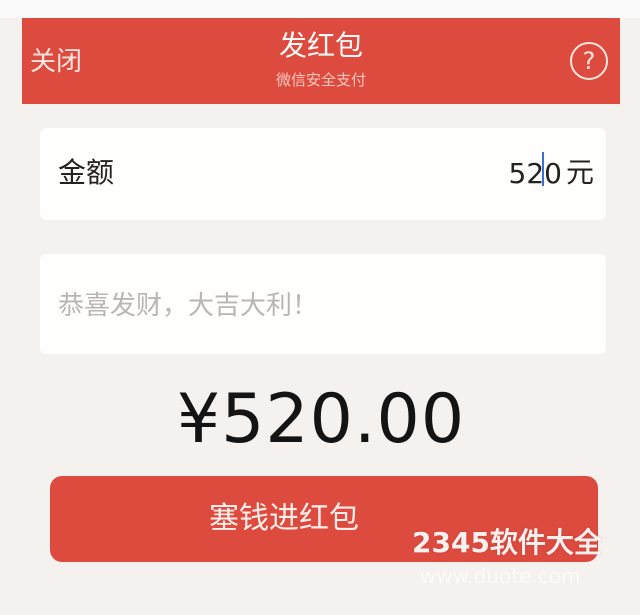 This screenshot has width=640, height=615. Describe the element at coordinates (320, 9) in the screenshot. I see `status-strip` at that location.